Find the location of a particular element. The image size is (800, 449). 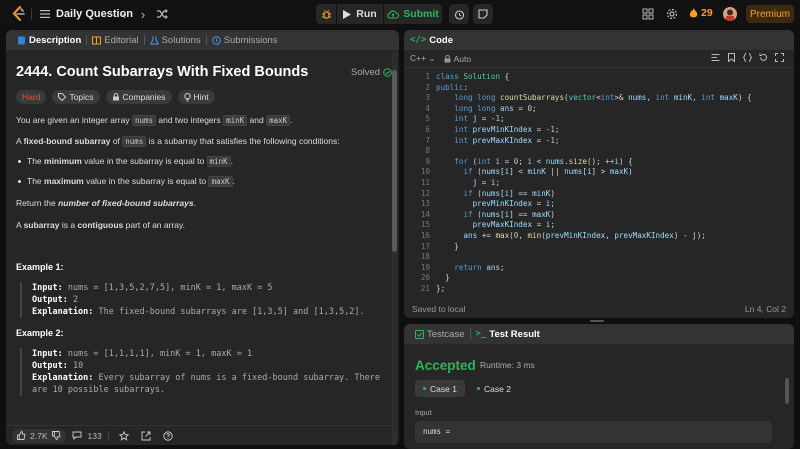

code-line: j = i; is located at coordinates (468, 183).